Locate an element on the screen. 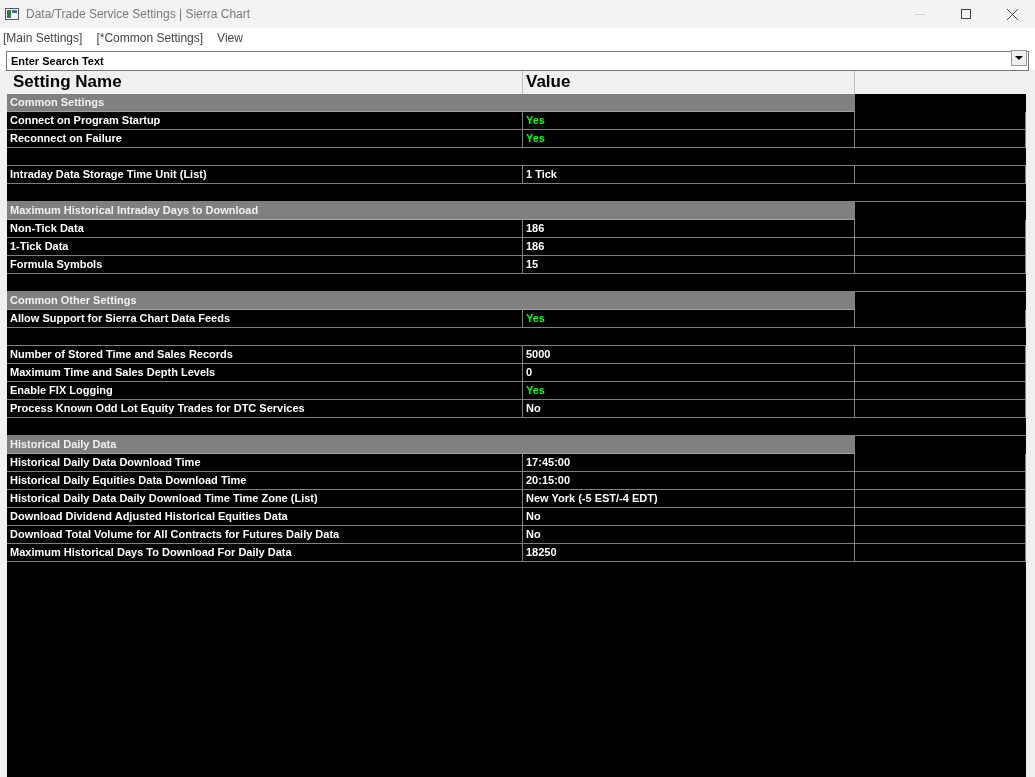 This screenshot has width=1035, height=777. setting-name: Process Known Odd Lot Equity Trades for DTC Services is located at coordinates (265, 409).